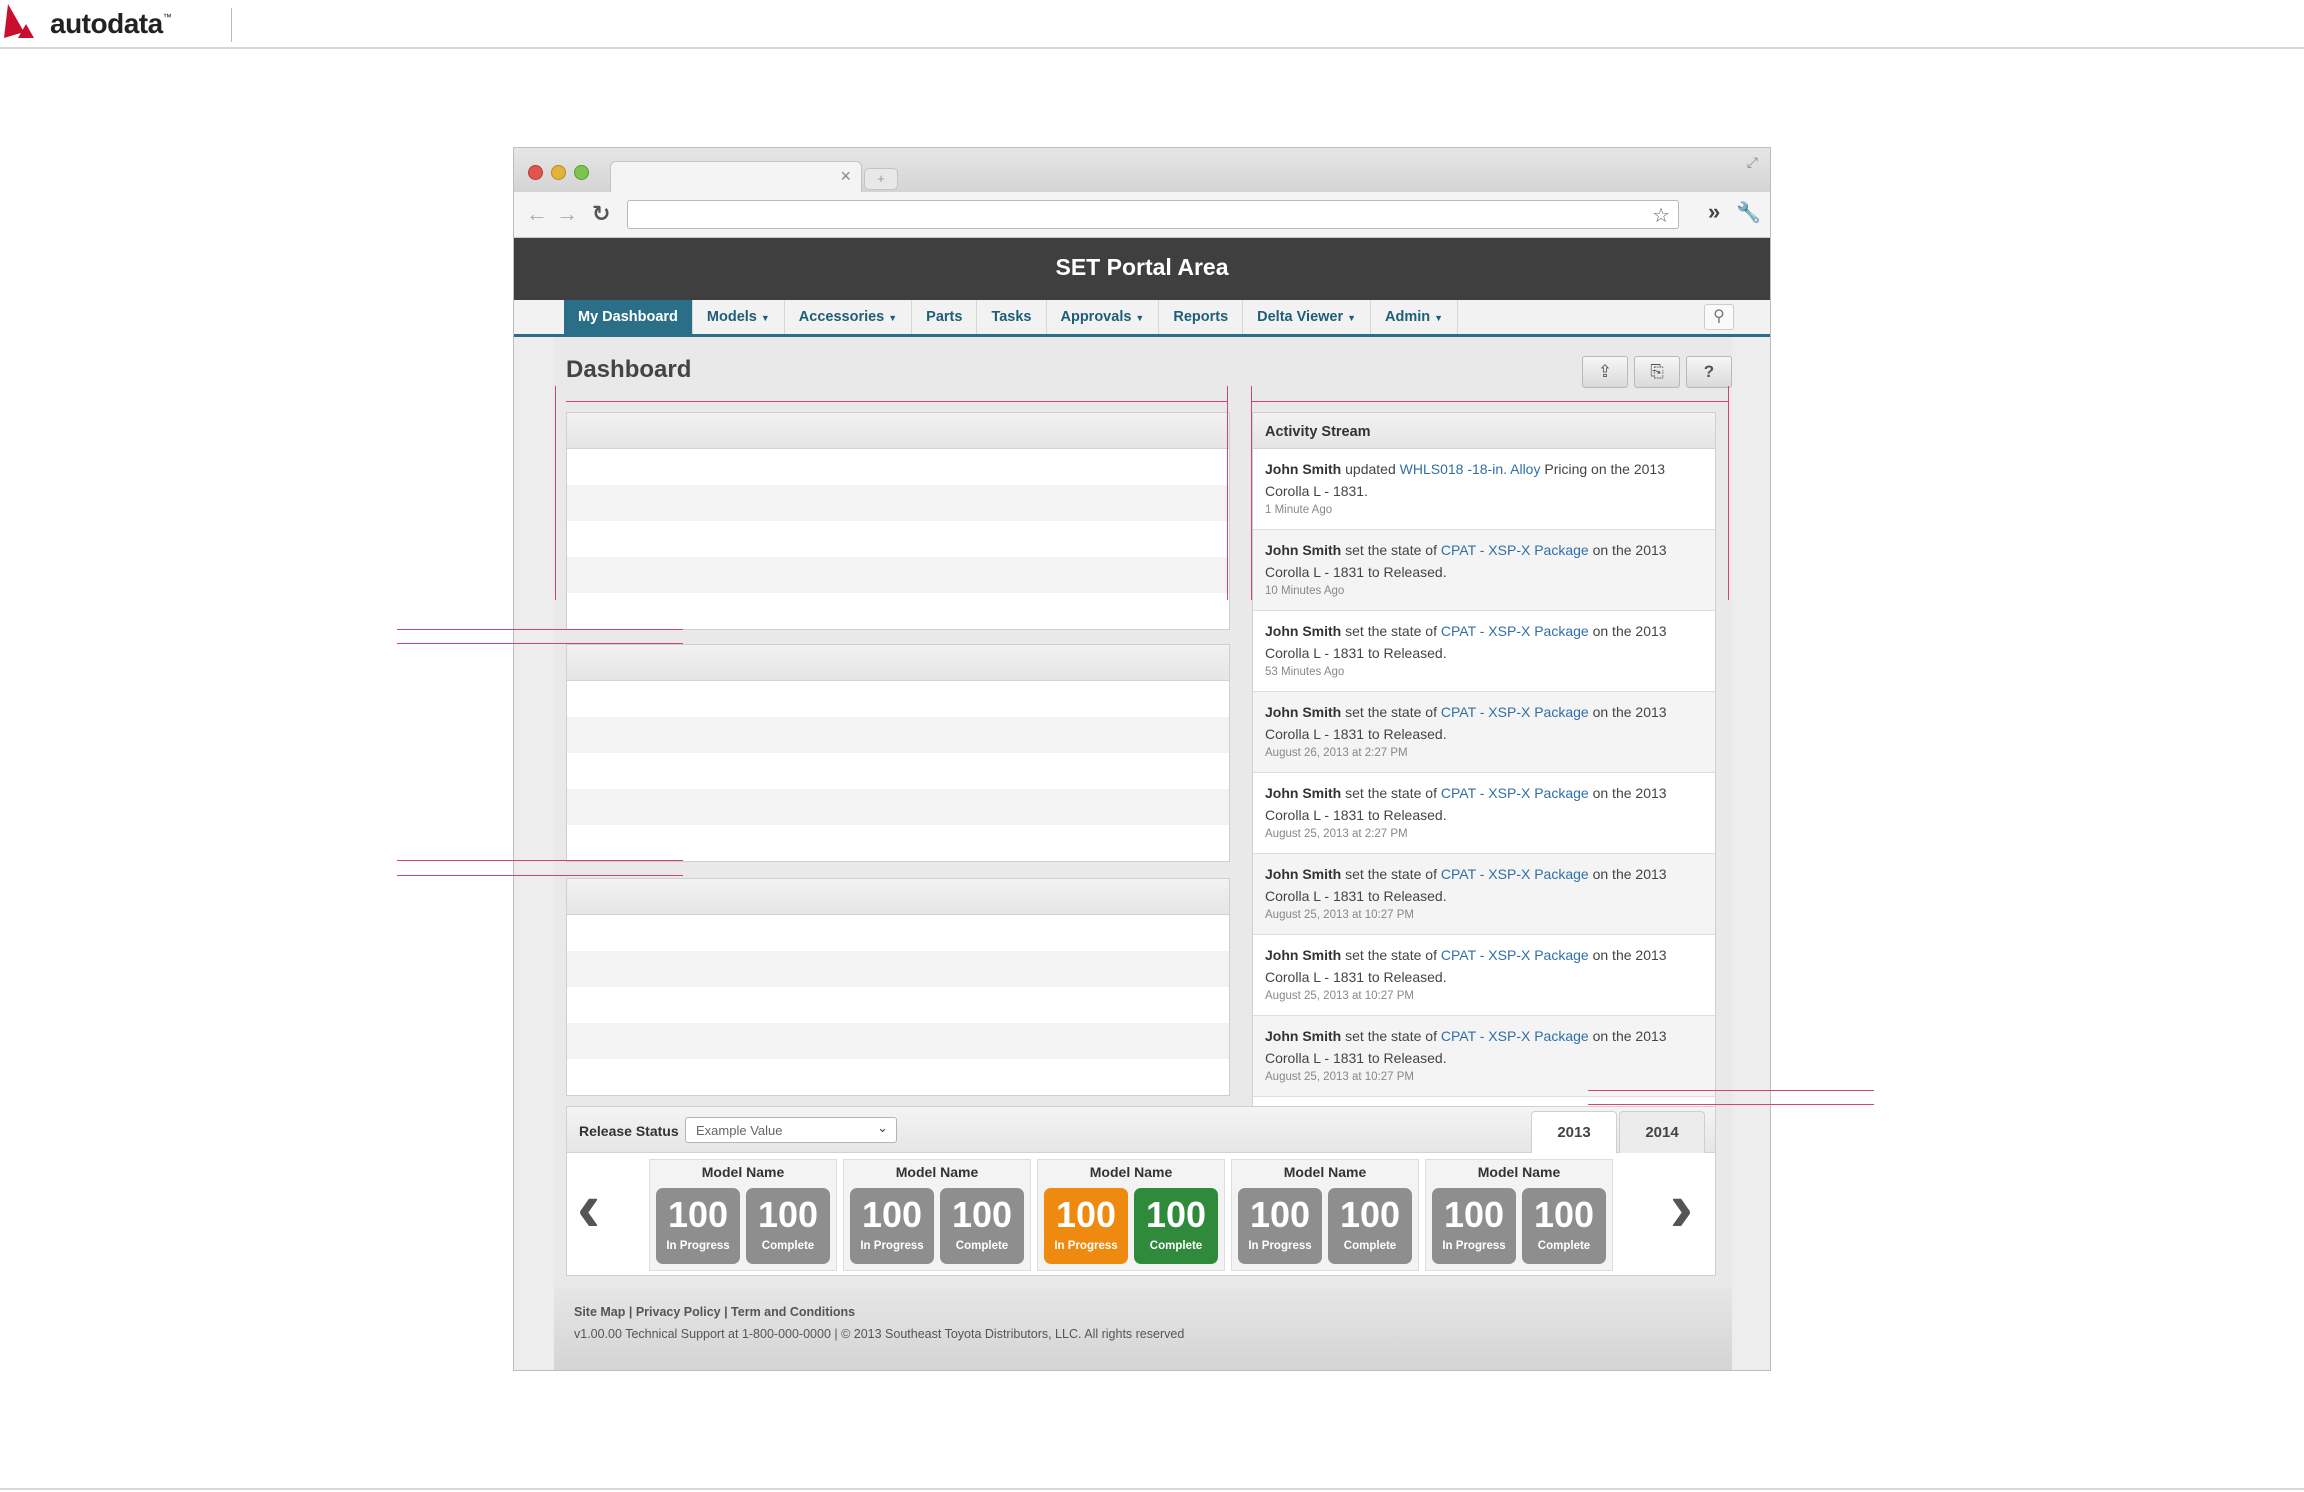 Image resolution: width=2304 pixels, height=1492 pixels. What do you see at coordinates (601, 214) in the screenshot?
I see `reload-icon: ↻` at bounding box center [601, 214].